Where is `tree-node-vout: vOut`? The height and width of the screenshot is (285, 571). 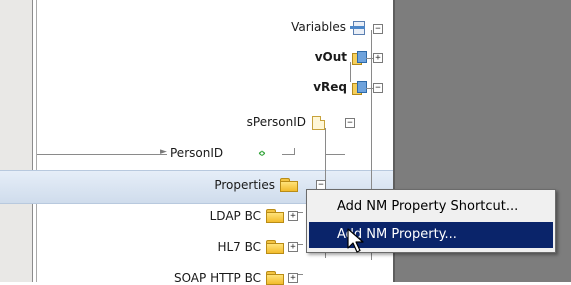
tree-node-vout: vOut is located at coordinates (217, 57).